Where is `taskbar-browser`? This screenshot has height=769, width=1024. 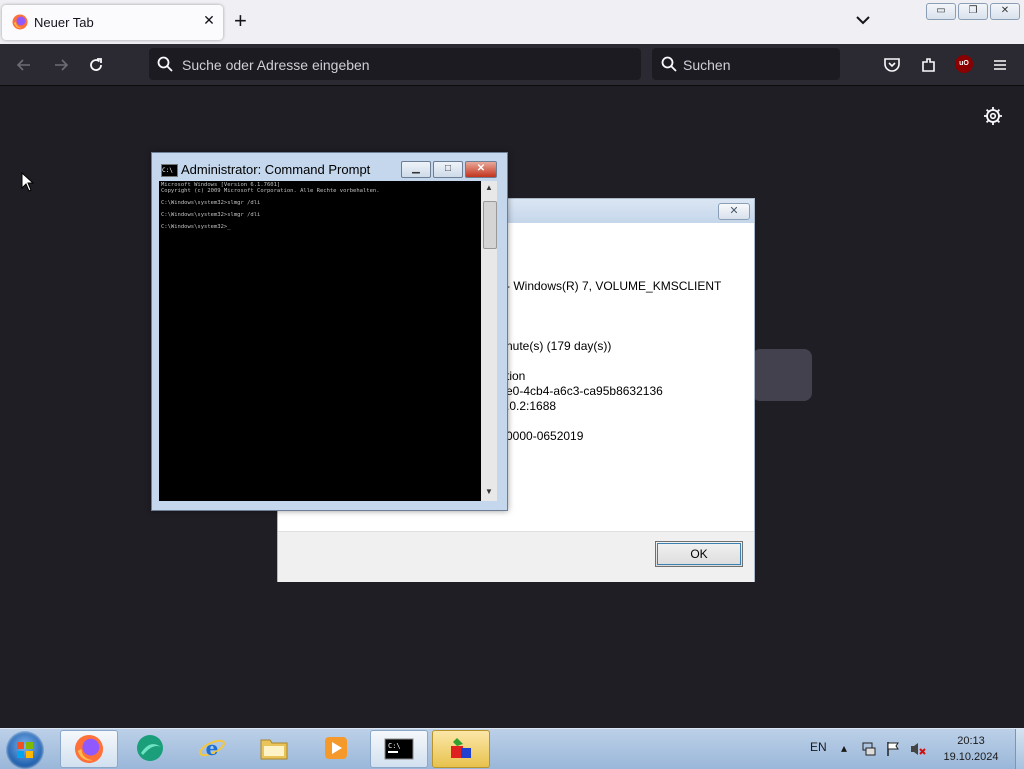 taskbar-browser is located at coordinates (151, 749).